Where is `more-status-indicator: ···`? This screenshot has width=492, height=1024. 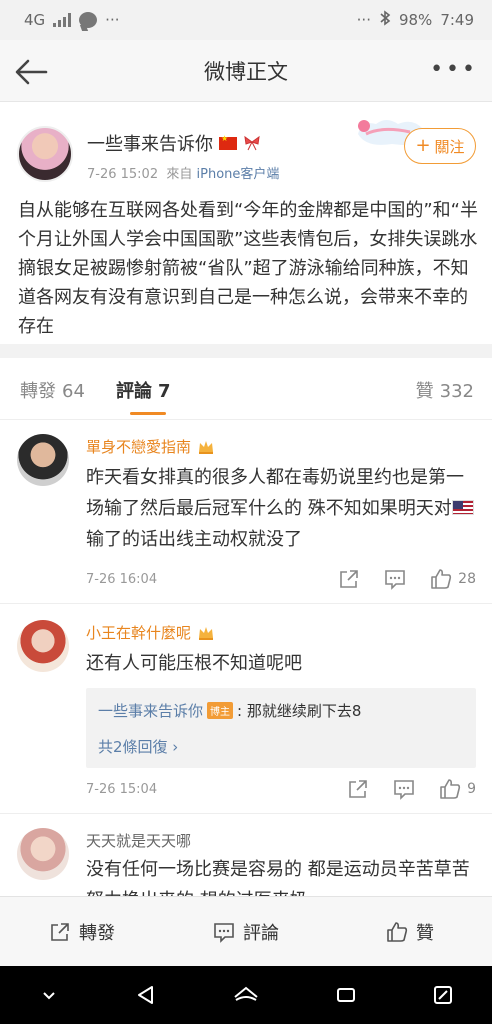 more-status-indicator: ··· is located at coordinates (363, 20).